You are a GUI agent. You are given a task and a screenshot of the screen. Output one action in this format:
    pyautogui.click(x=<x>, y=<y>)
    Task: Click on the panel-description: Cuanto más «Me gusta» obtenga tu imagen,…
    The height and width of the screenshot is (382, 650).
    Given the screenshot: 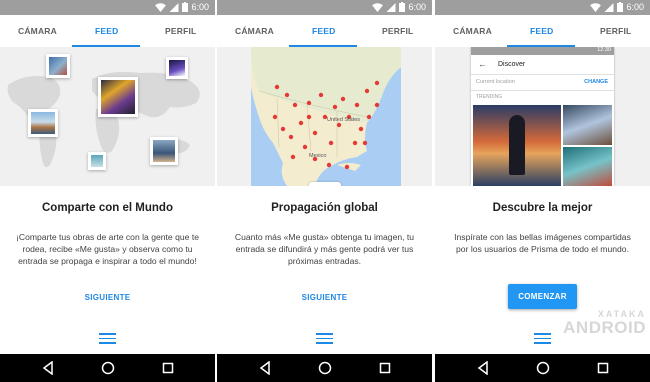 What is the action you would take?
    pyautogui.click(x=324, y=249)
    